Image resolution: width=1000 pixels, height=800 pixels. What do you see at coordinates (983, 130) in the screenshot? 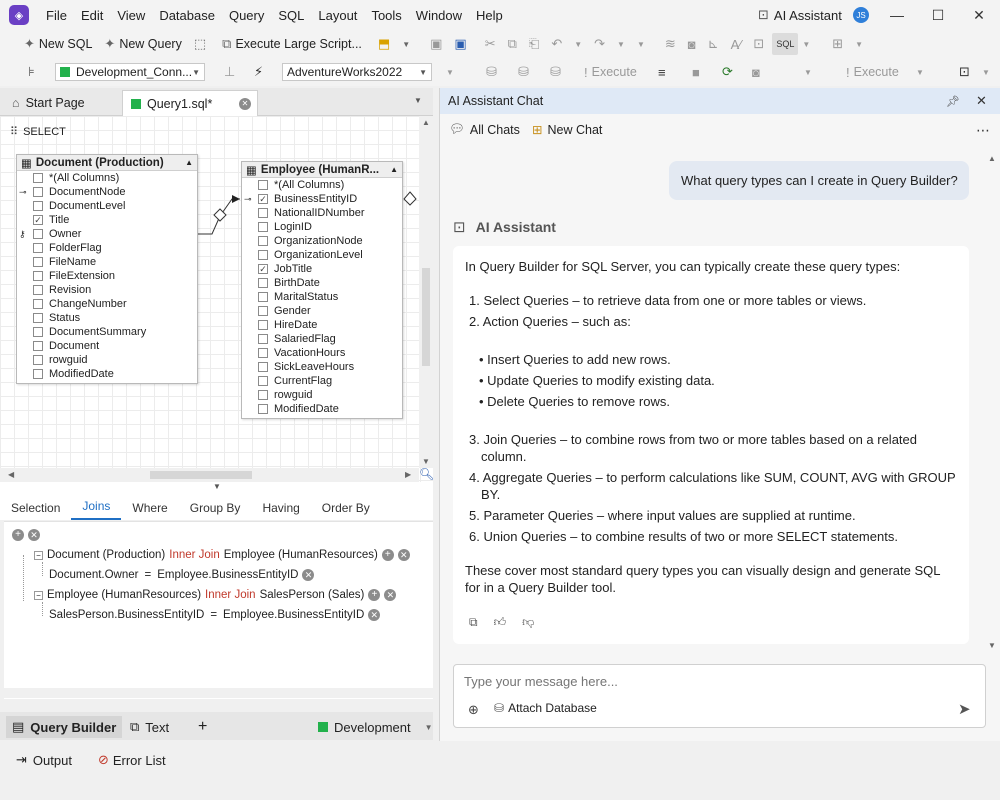
I see `more-options-icon: ⋯` at bounding box center [983, 130].